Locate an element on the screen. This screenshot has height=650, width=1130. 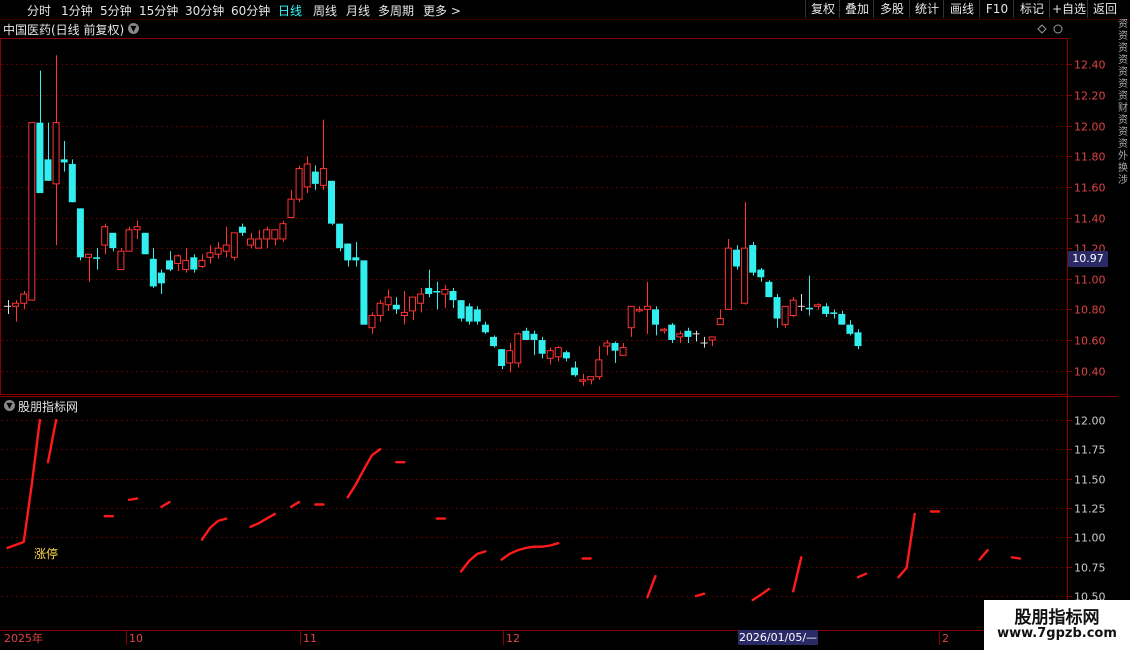
date-tick-nov: 11 is located at coordinates (310, 638).